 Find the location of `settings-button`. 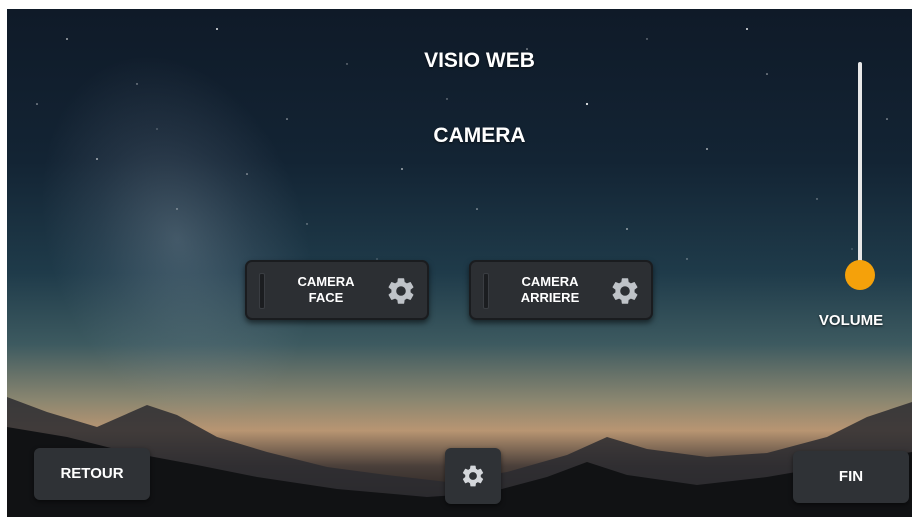

settings-button is located at coordinates (473, 476).